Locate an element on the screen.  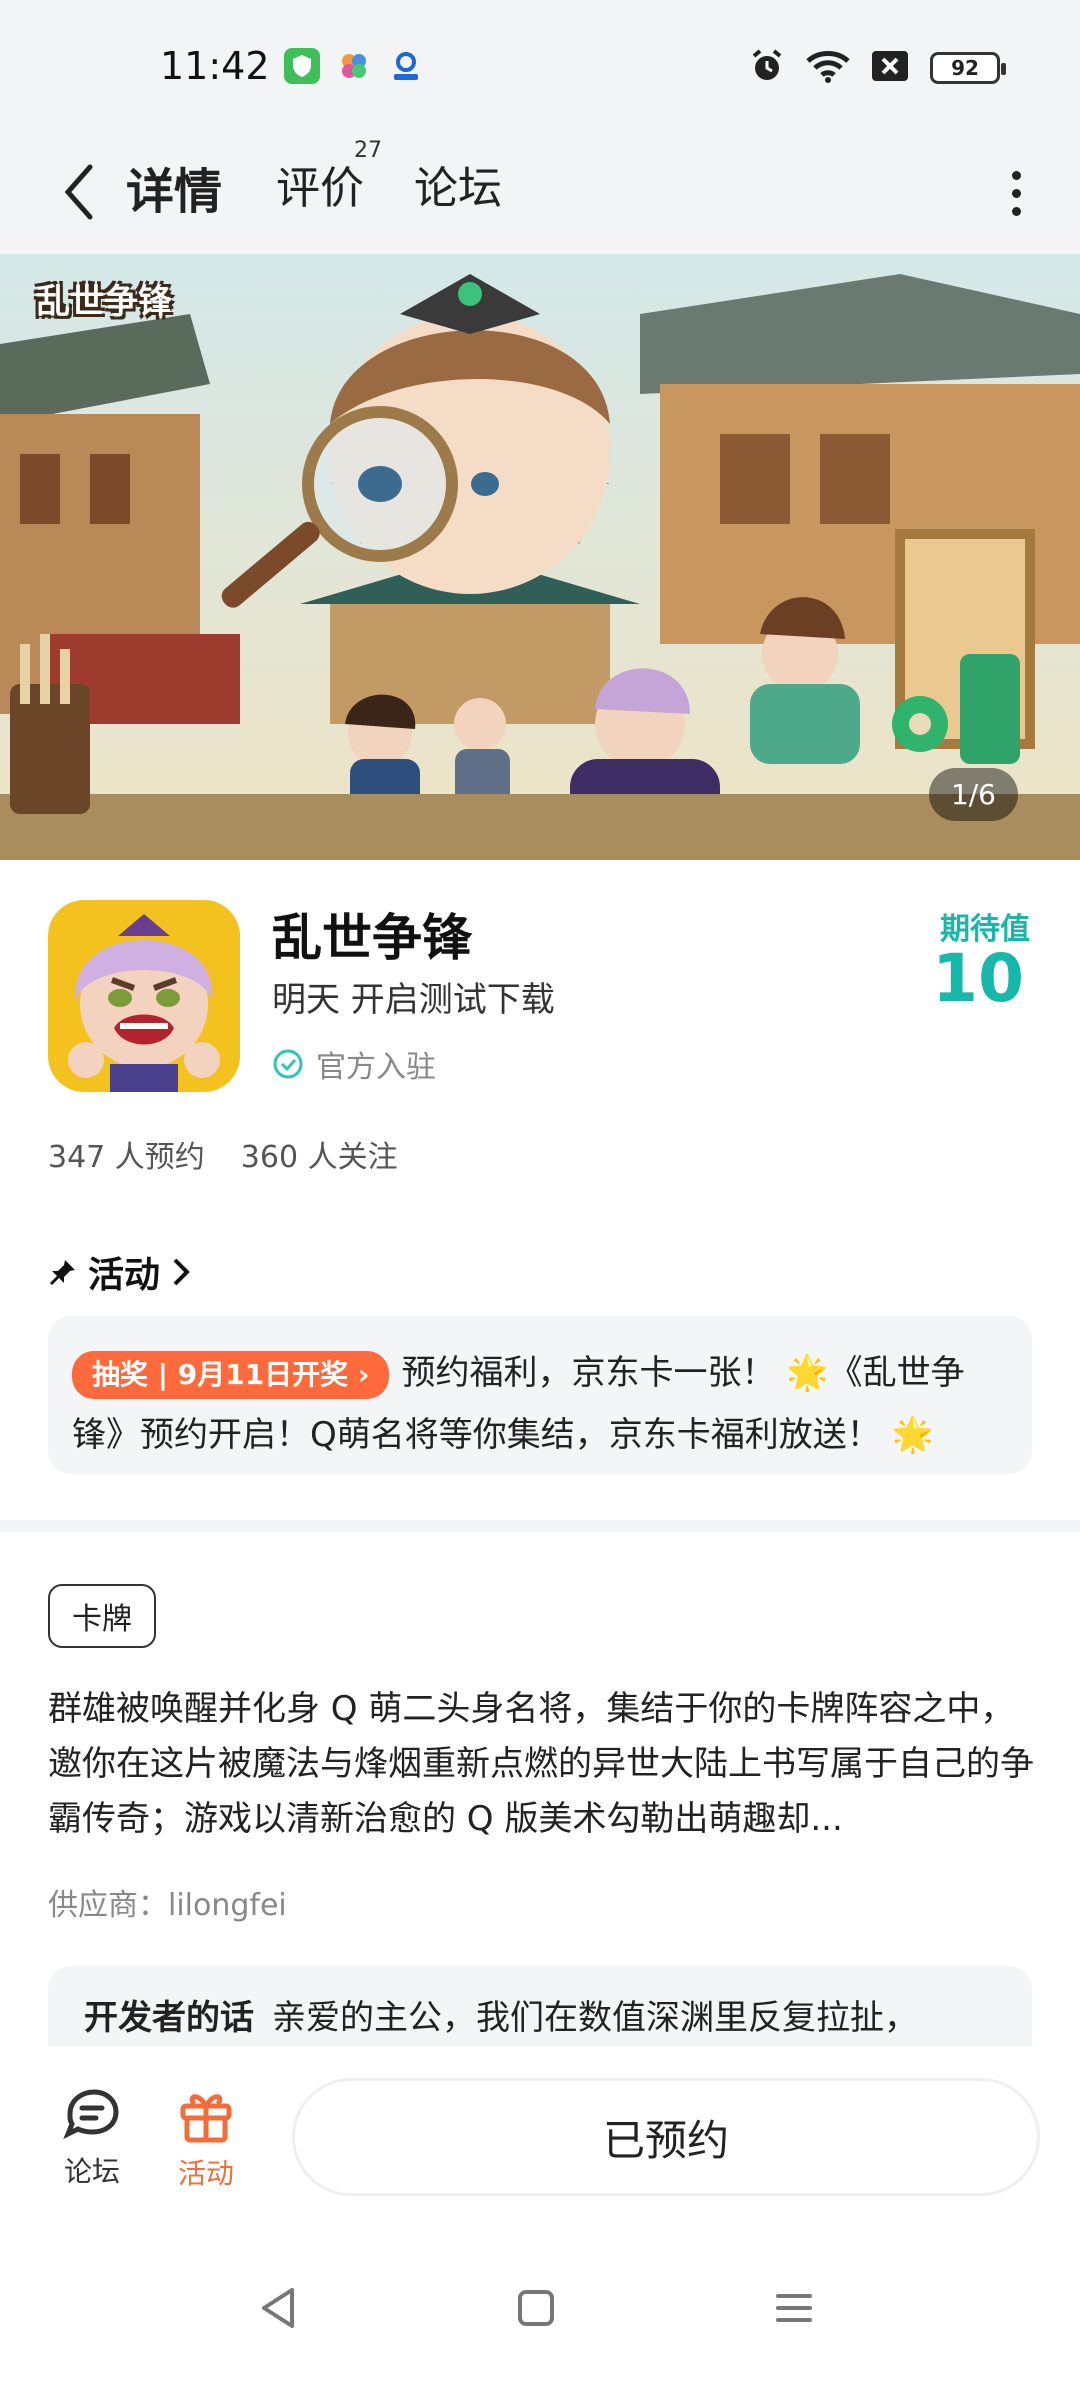
status-icons: 92 is located at coordinates (878, 68).